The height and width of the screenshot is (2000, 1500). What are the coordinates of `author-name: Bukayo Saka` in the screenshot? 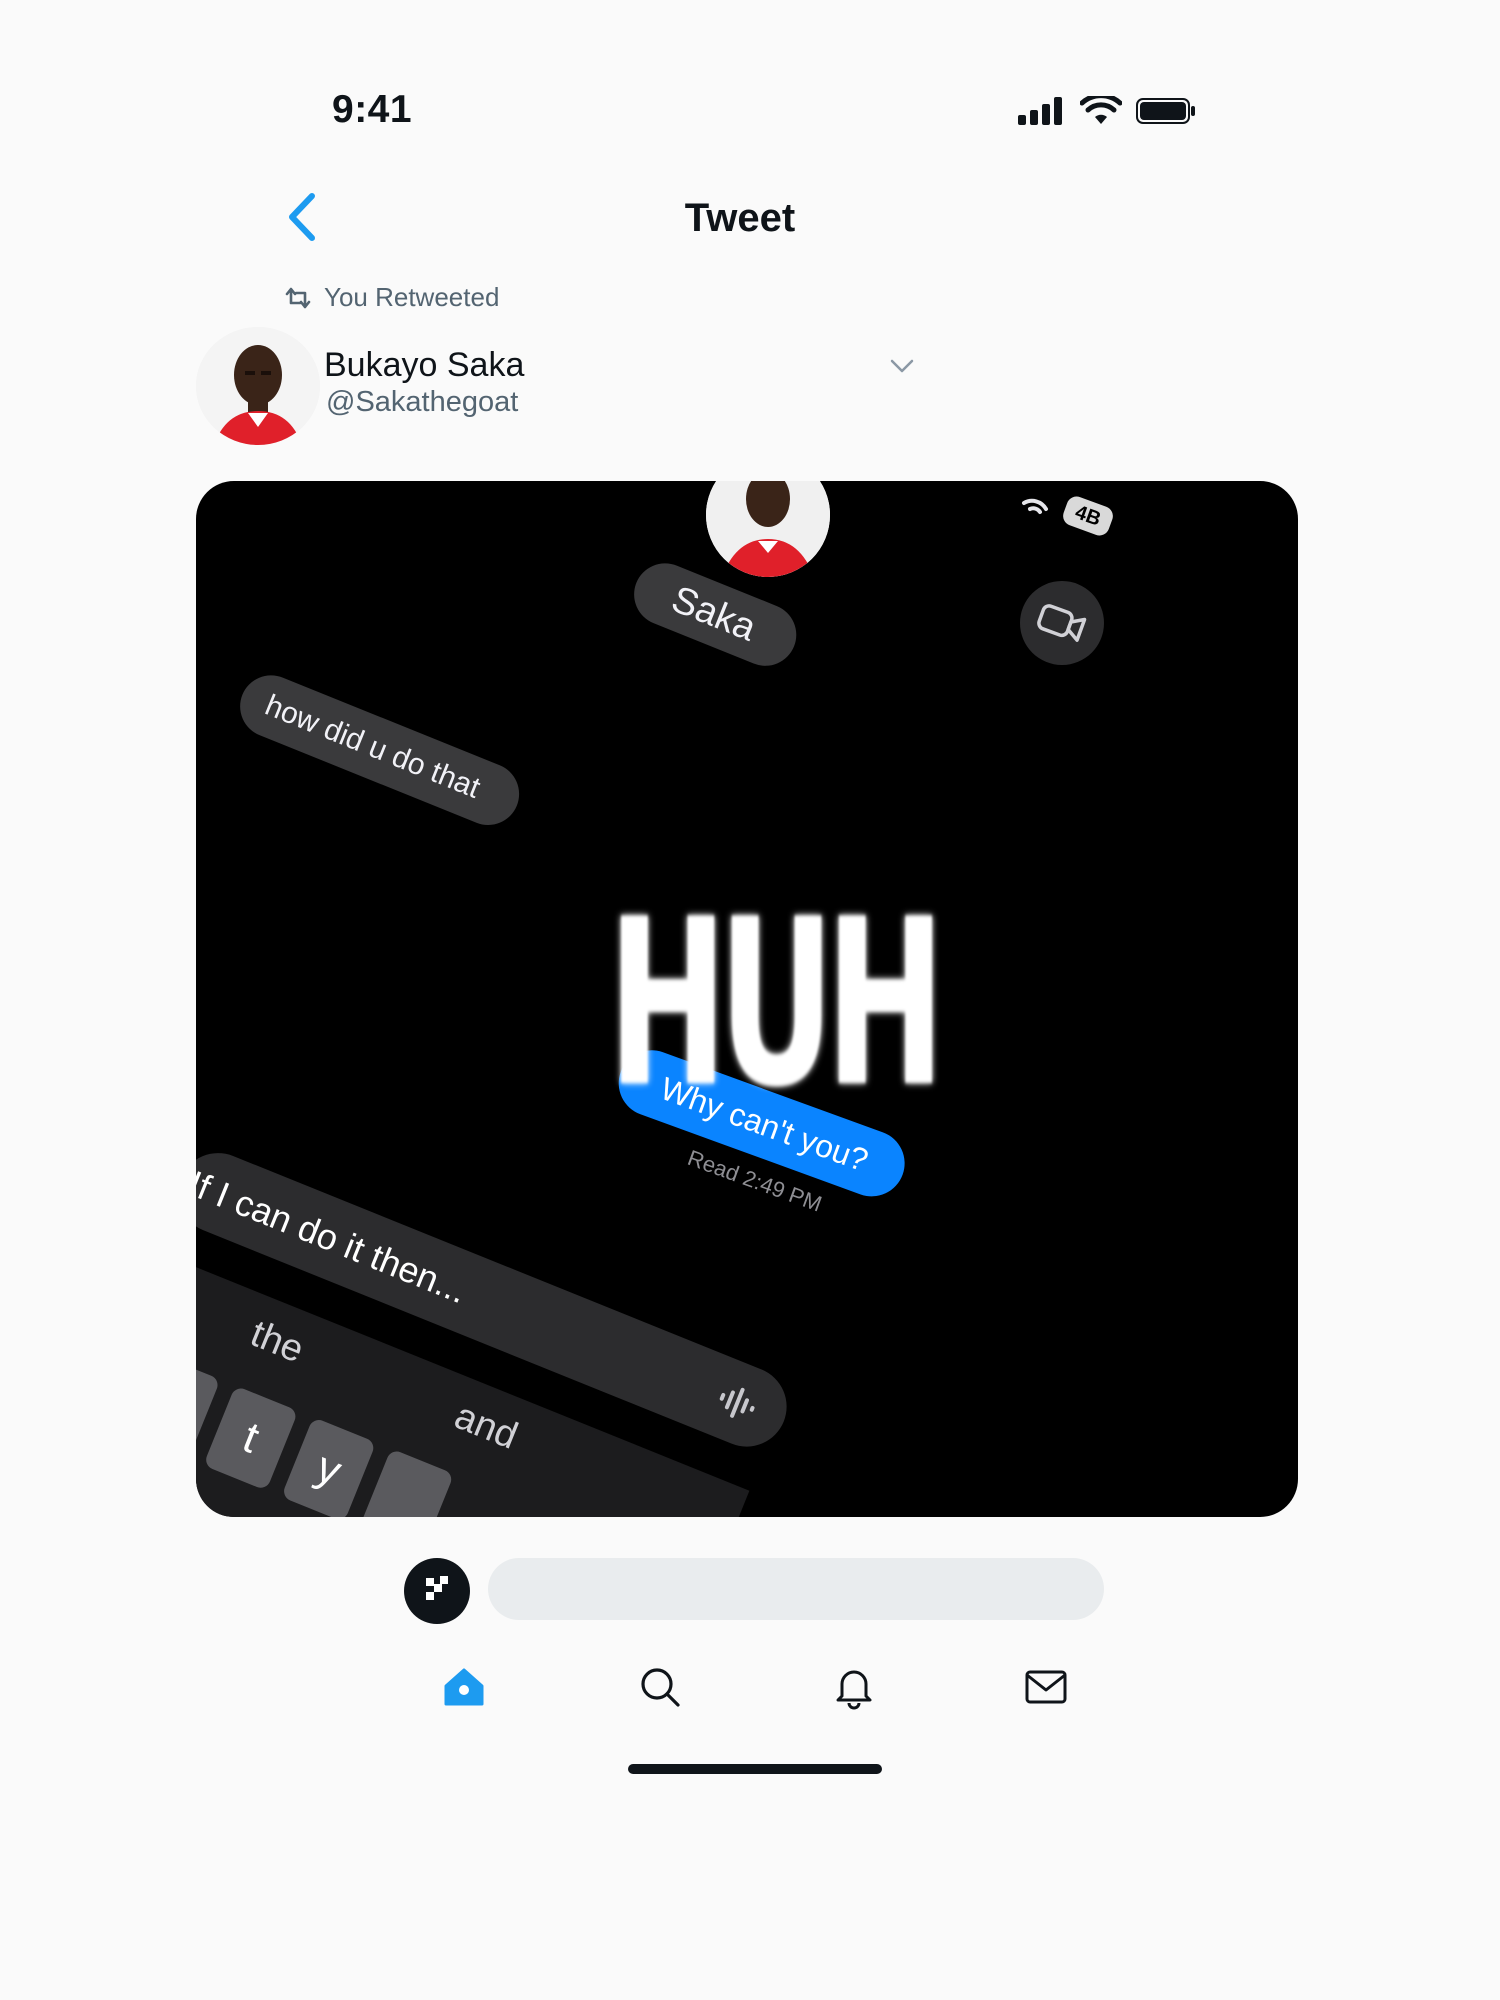 It's located at (424, 365).